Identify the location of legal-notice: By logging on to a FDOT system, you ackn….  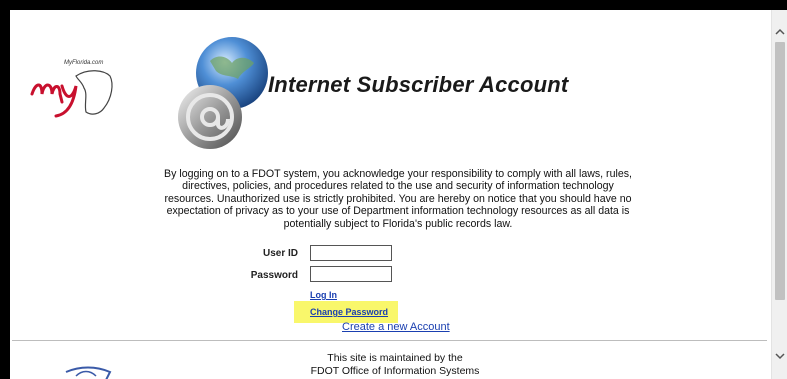
(398, 199).